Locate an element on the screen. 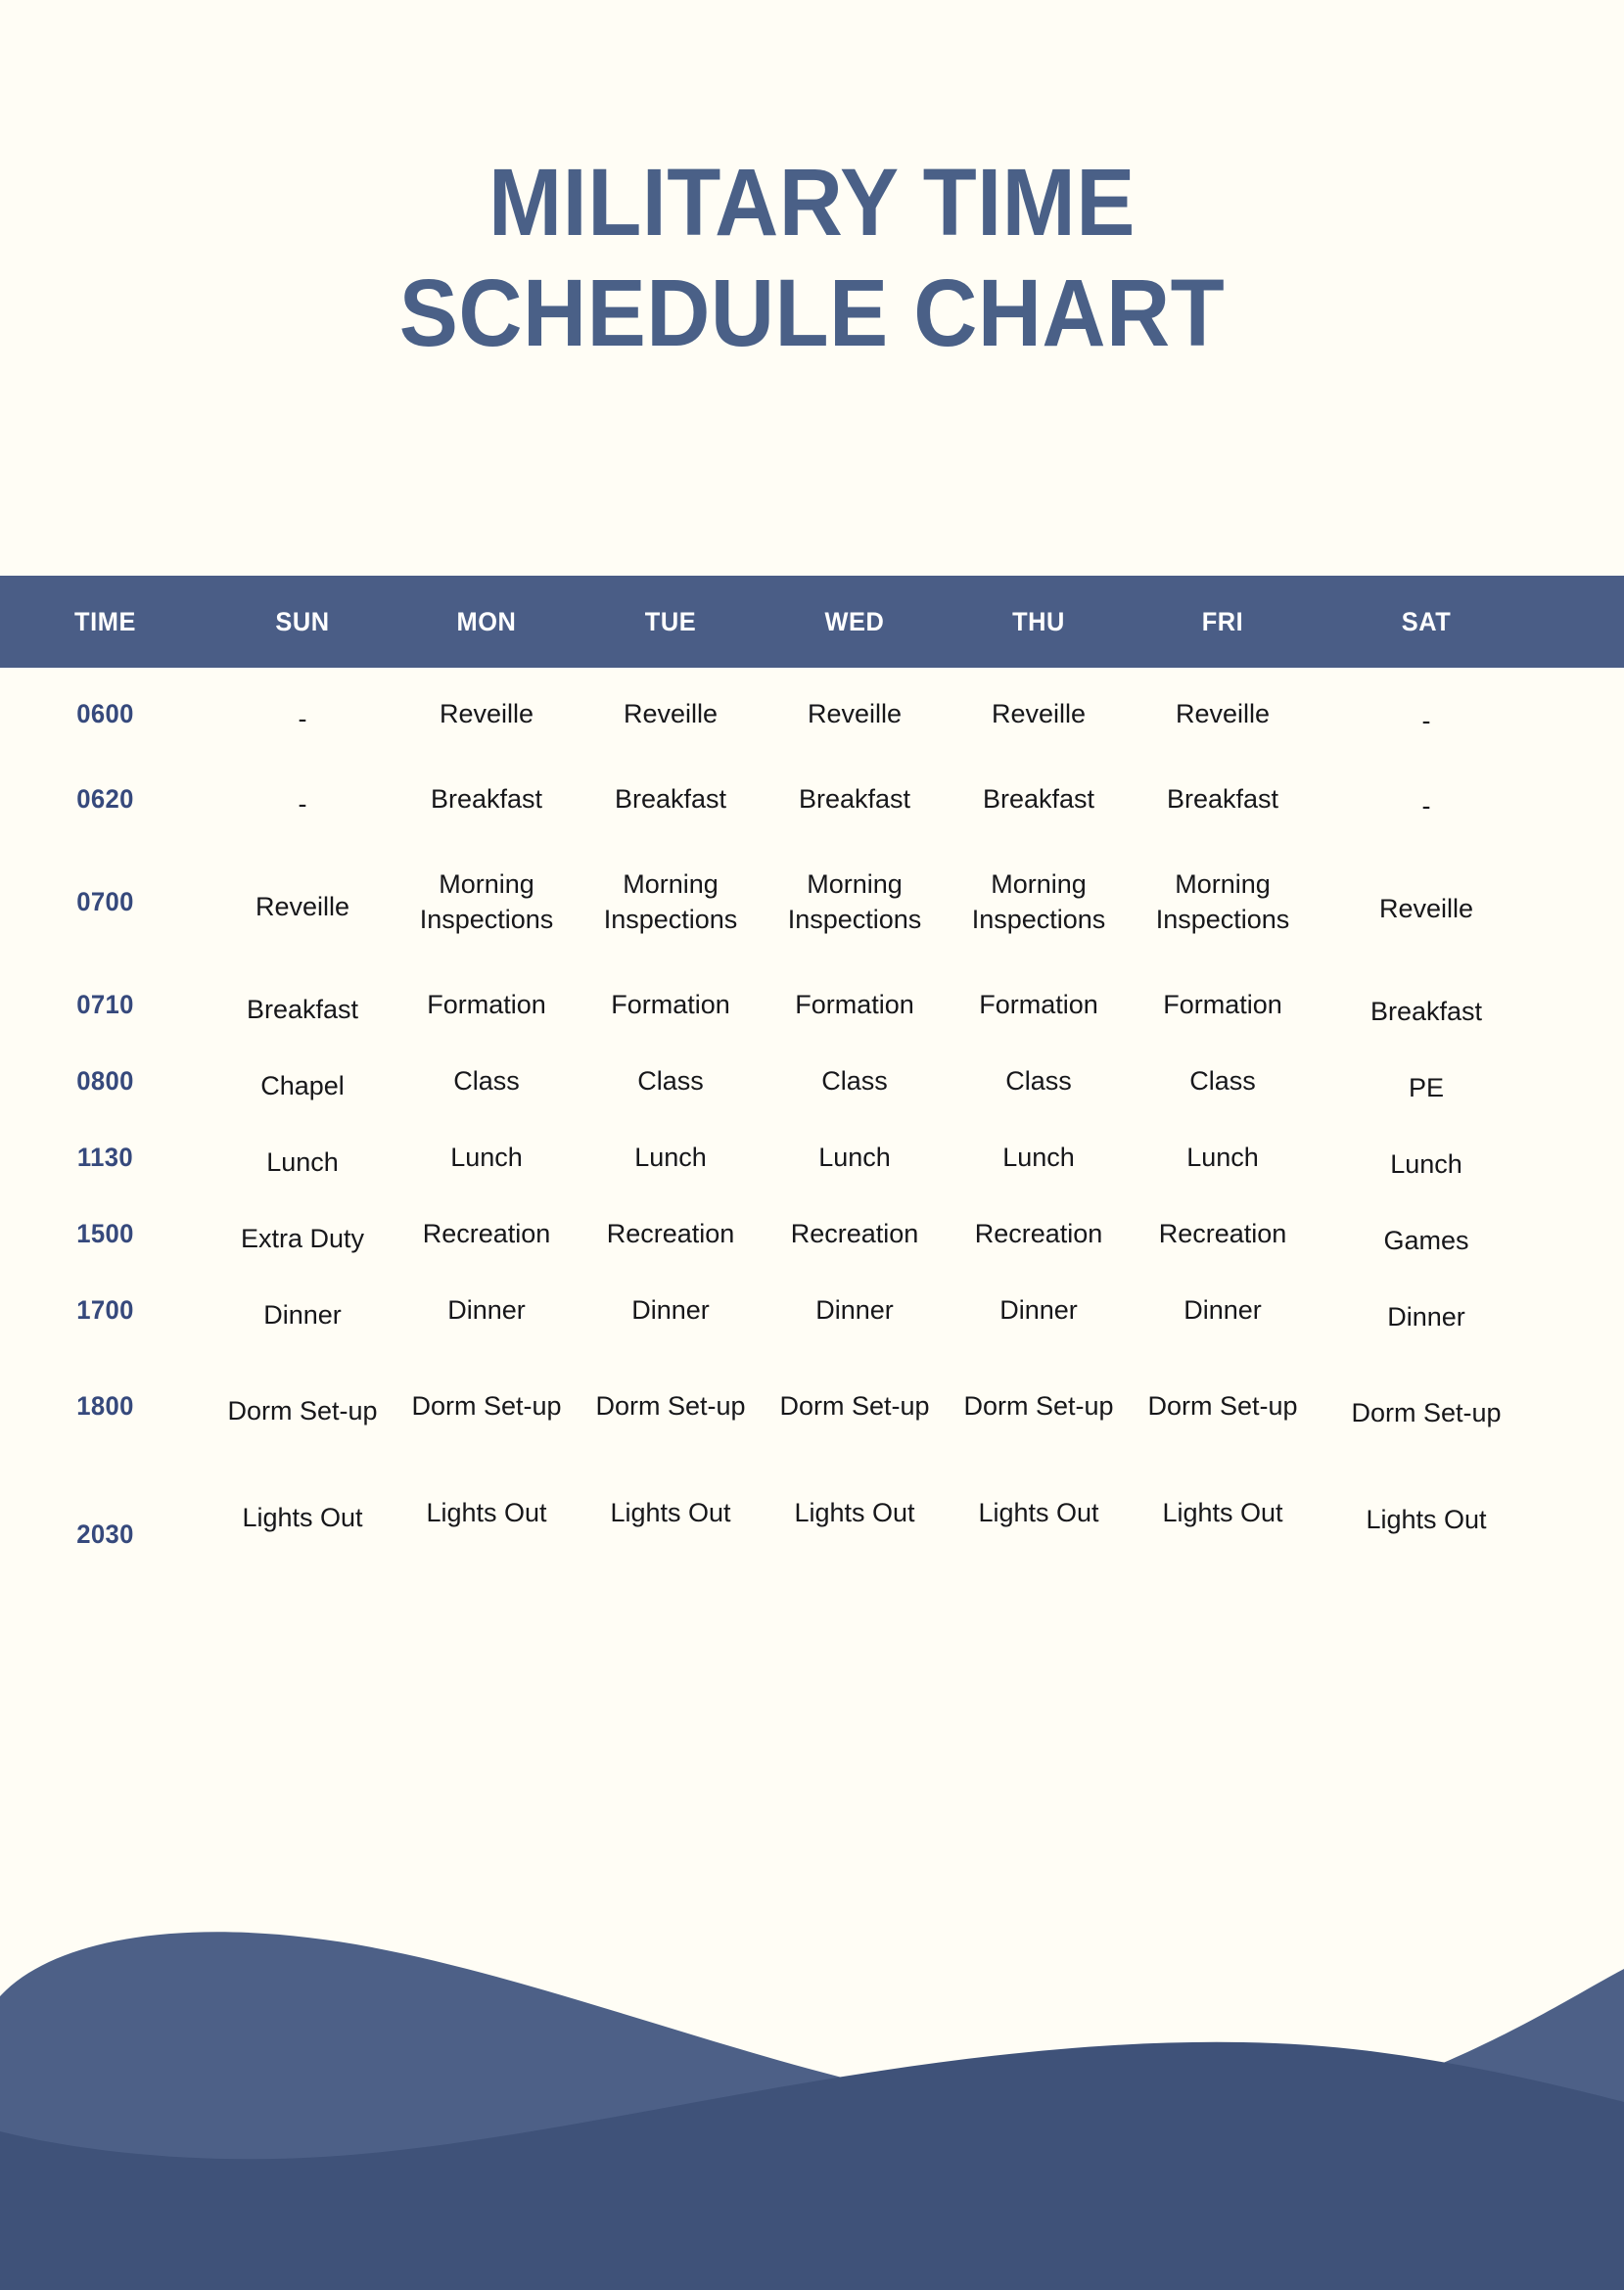 This screenshot has height=2290, width=1624. cell-mon: Formation is located at coordinates (486, 1005).